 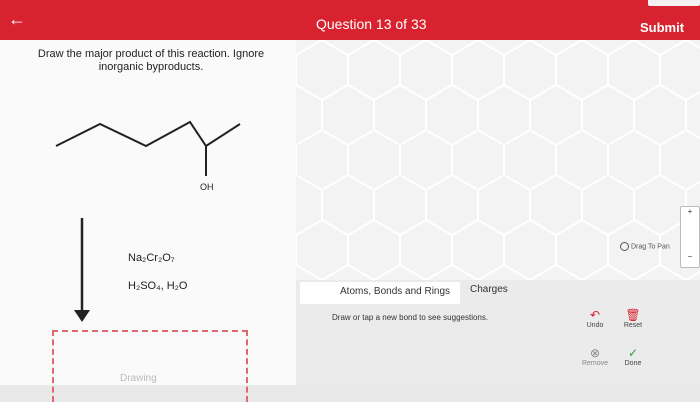 What do you see at coordinates (690, 256) in the screenshot?
I see `zoom-out-icon: −` at bounding box center [690, 256].